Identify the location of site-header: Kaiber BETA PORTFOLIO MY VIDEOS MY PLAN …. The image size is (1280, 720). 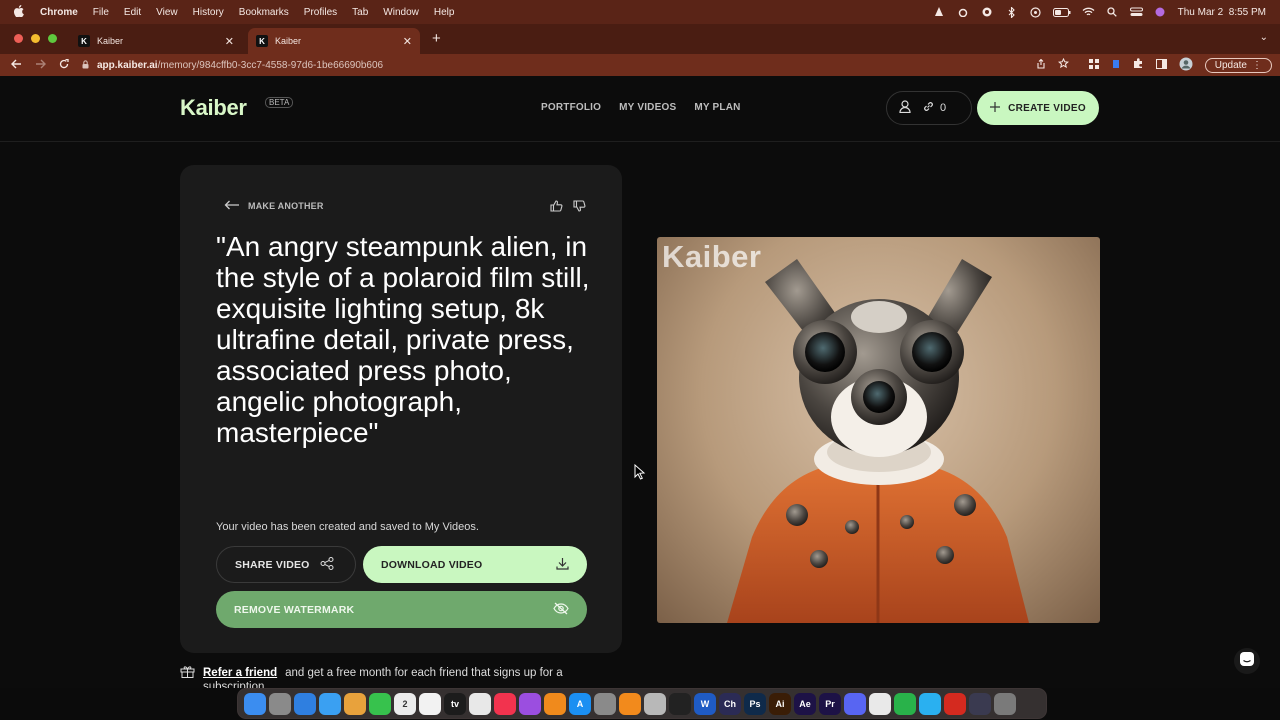
(640, 109).